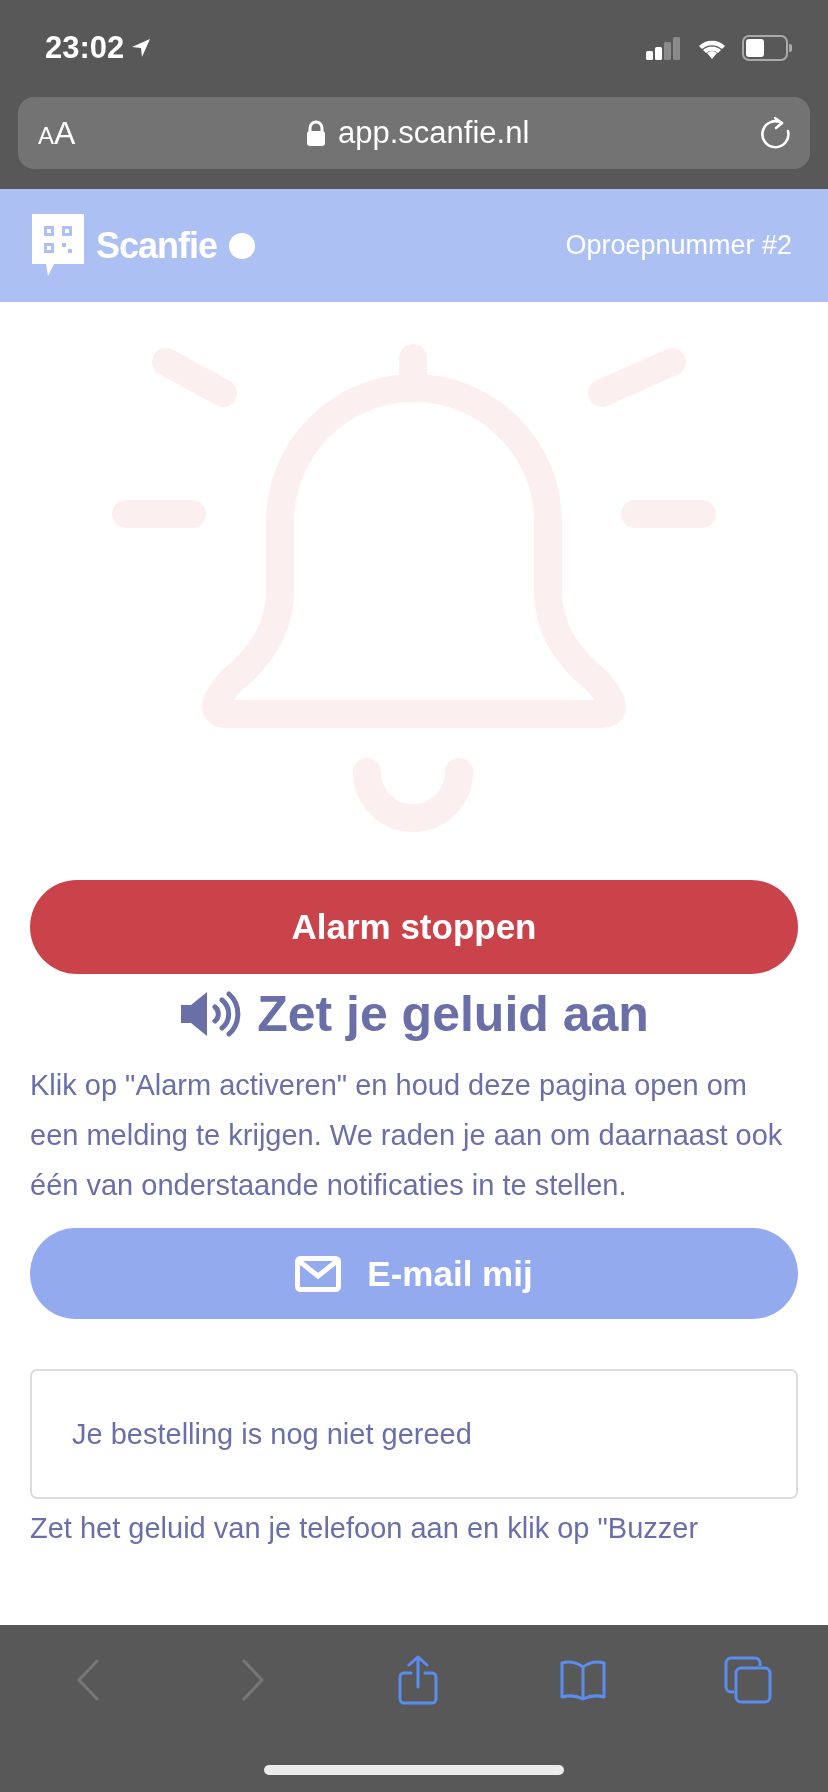  I want to click on url-text: app.scanfie.nl, so click(434, 133).